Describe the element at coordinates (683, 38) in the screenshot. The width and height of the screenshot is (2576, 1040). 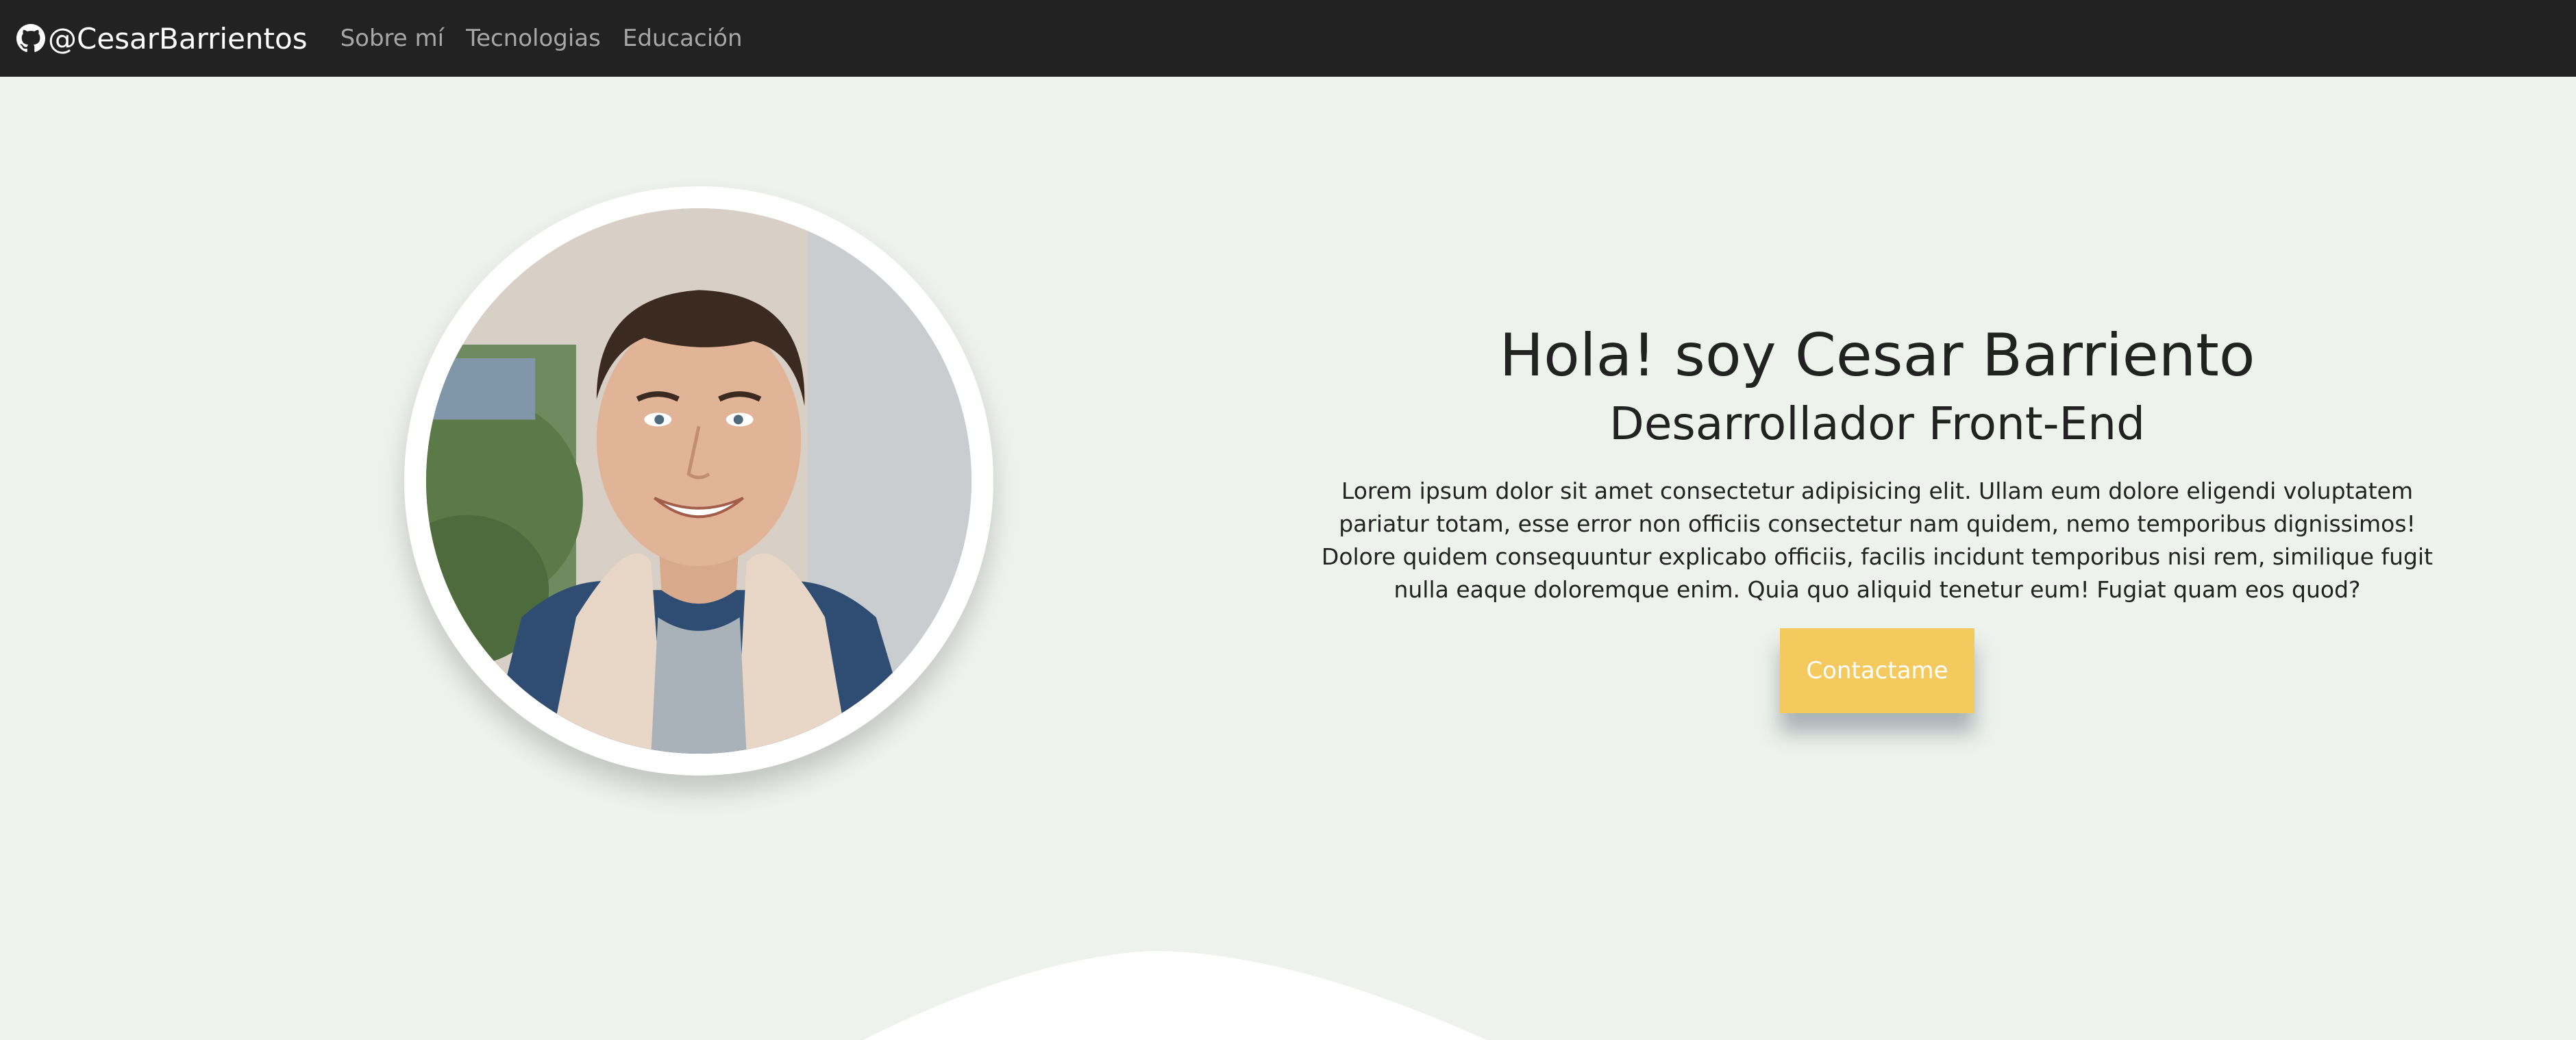
I see `nav-link-educacion: Educación` at that location.